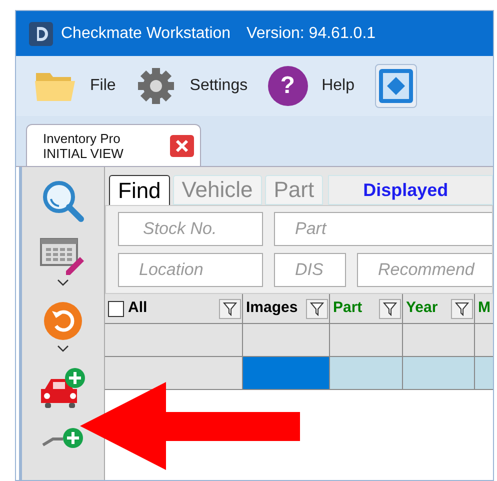 The height and width of the screenshot is (481, 497). Describe the element at coordinates (192, 86) in the screenshot. I see `toolbar-button: Settings` at that location.